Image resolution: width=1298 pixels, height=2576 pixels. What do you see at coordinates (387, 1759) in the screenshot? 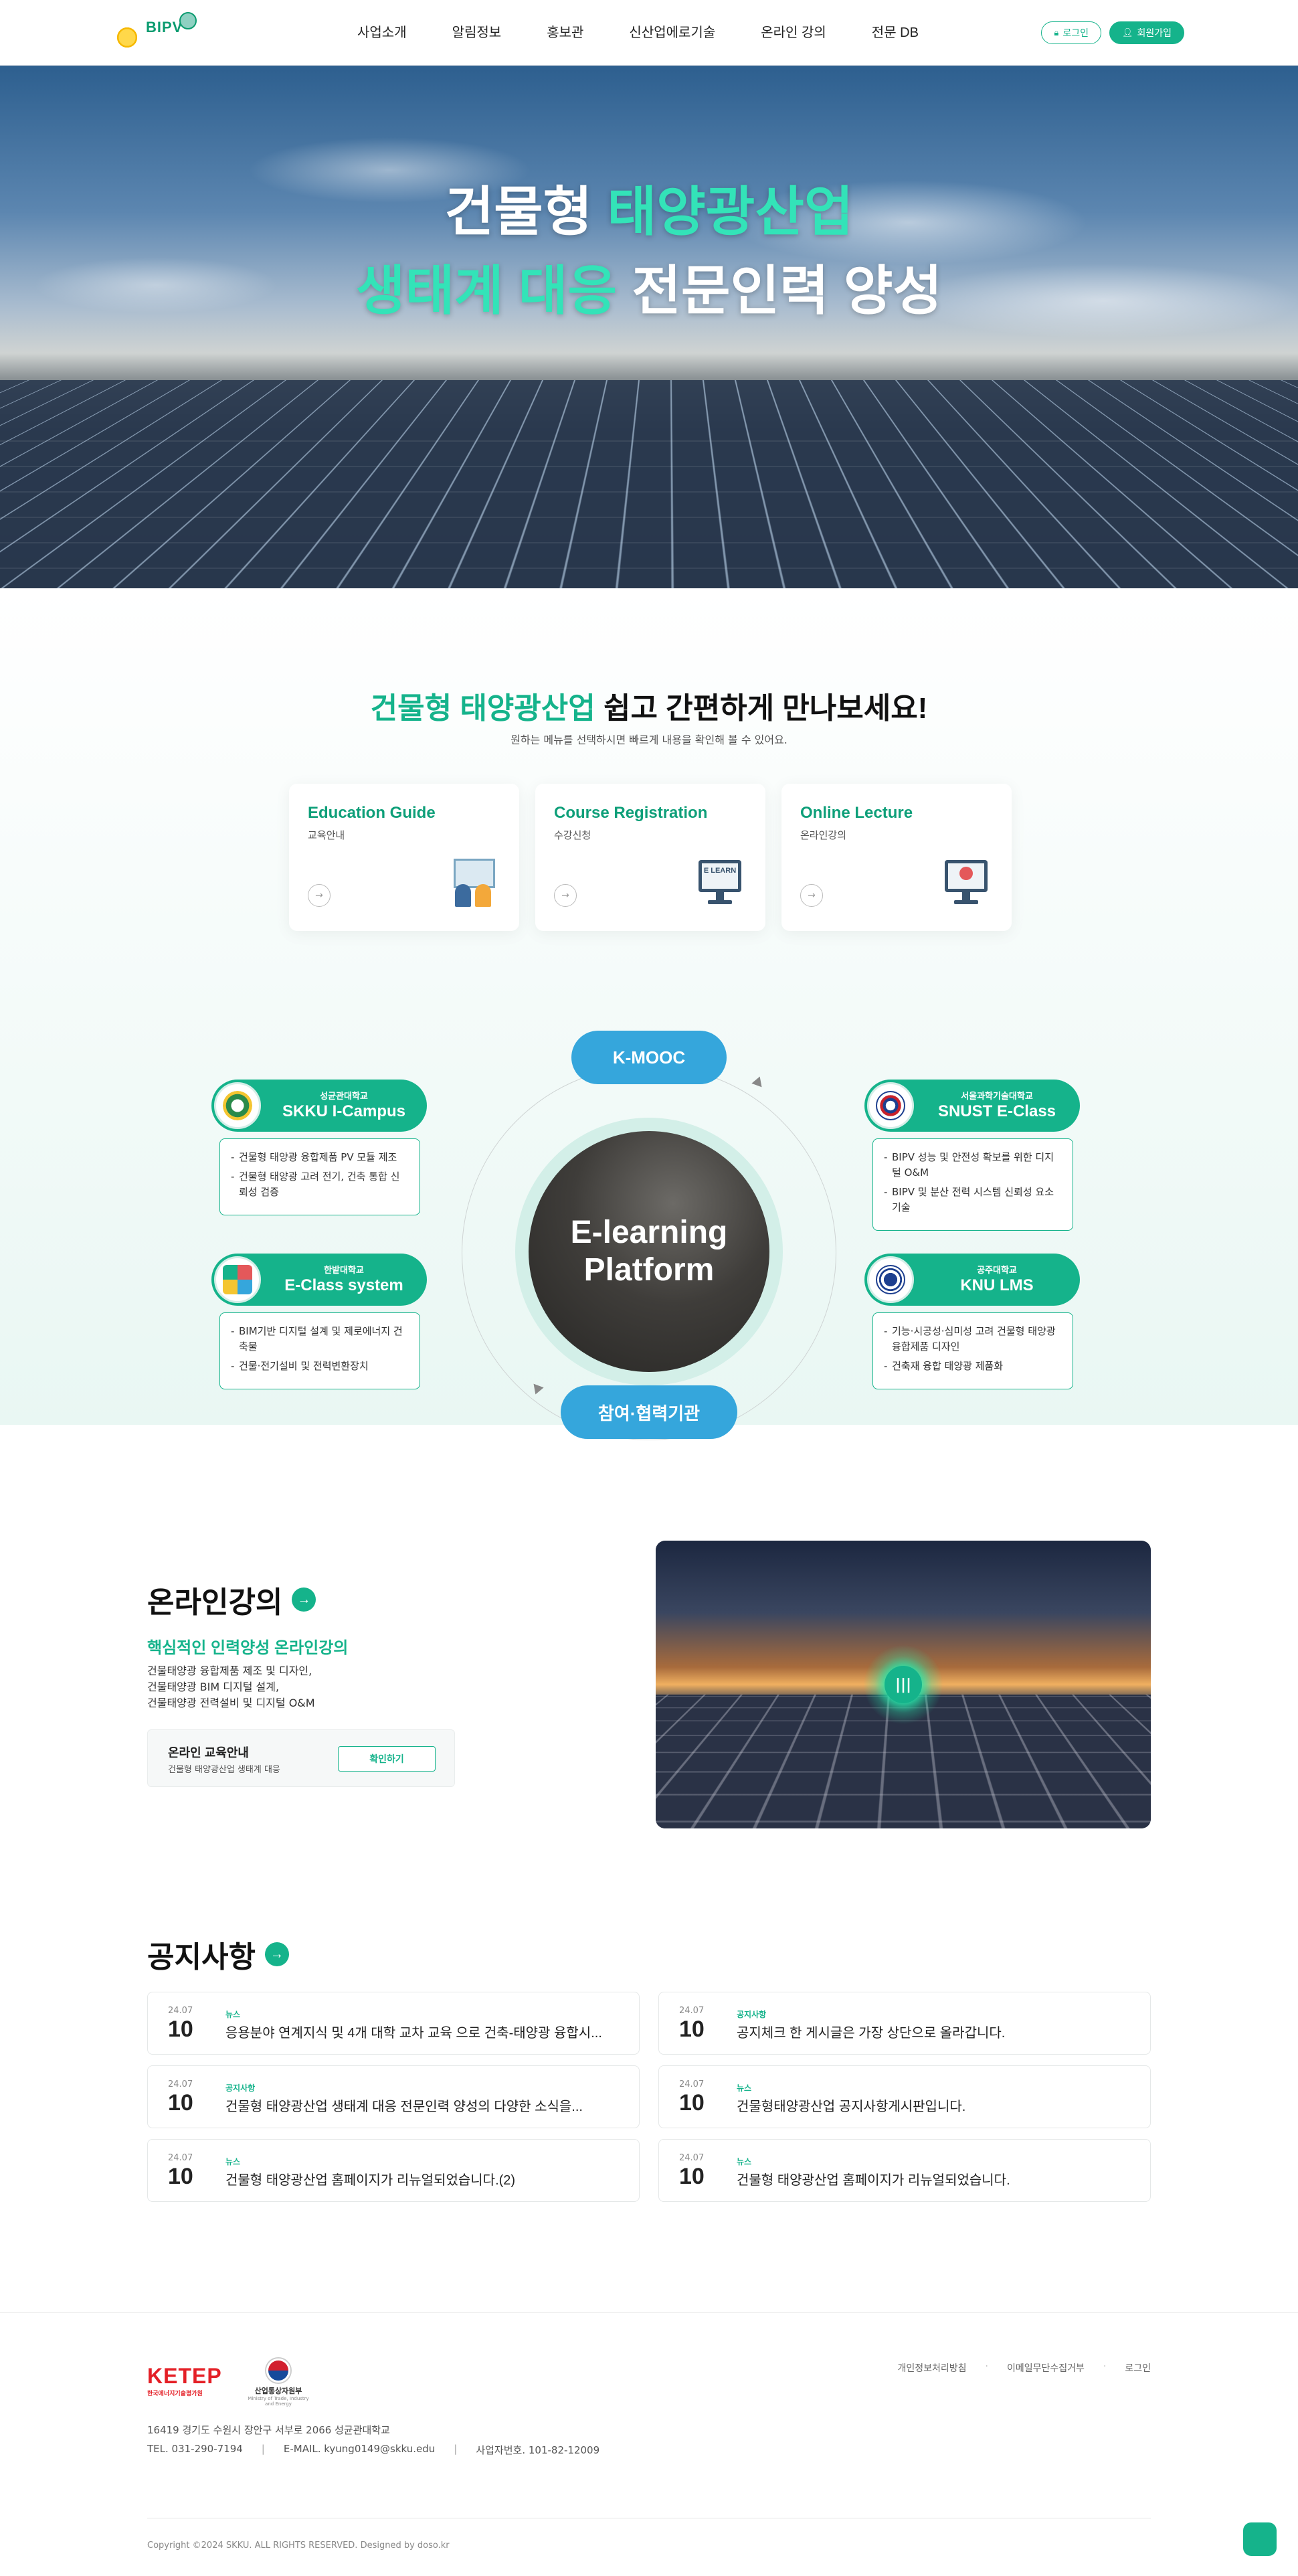
I see `confirm-button: 확인하기` at bounding box center [387, 1759].